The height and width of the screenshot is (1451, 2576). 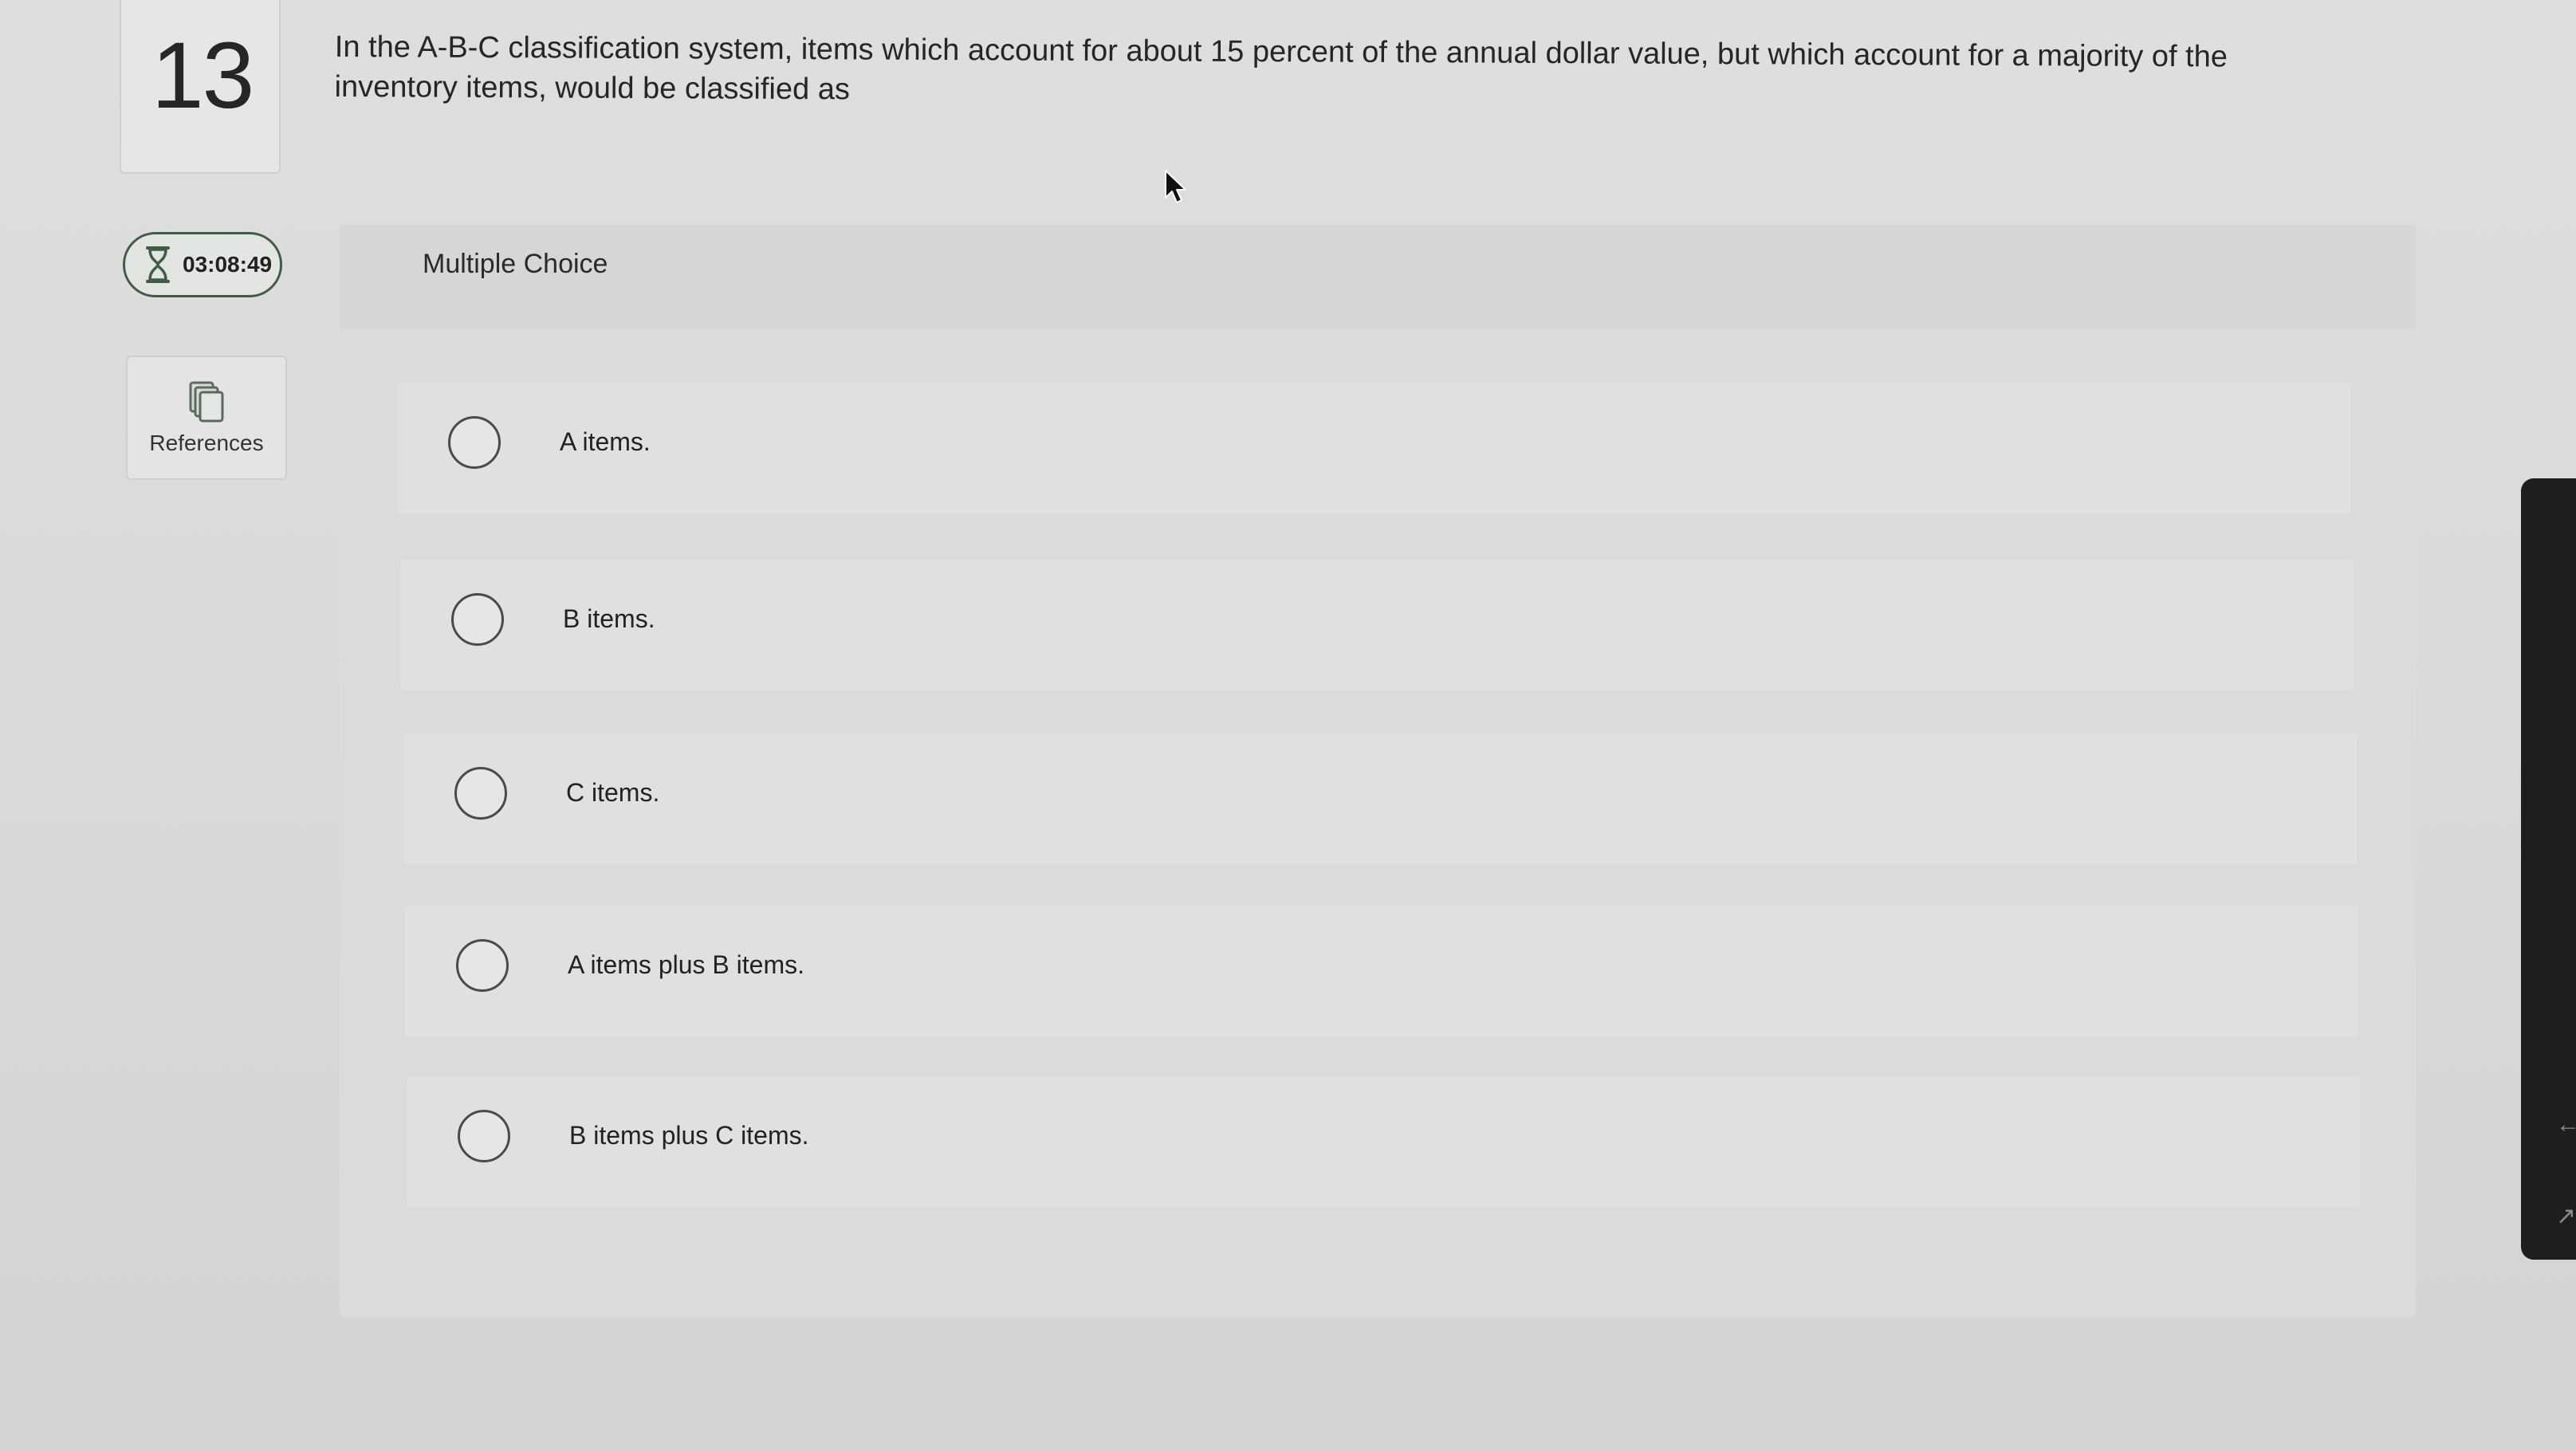 What do you see at coordinates (606, 441) in the screenshot?
I see `option-label: A items.` at bounding box center [606, 441].